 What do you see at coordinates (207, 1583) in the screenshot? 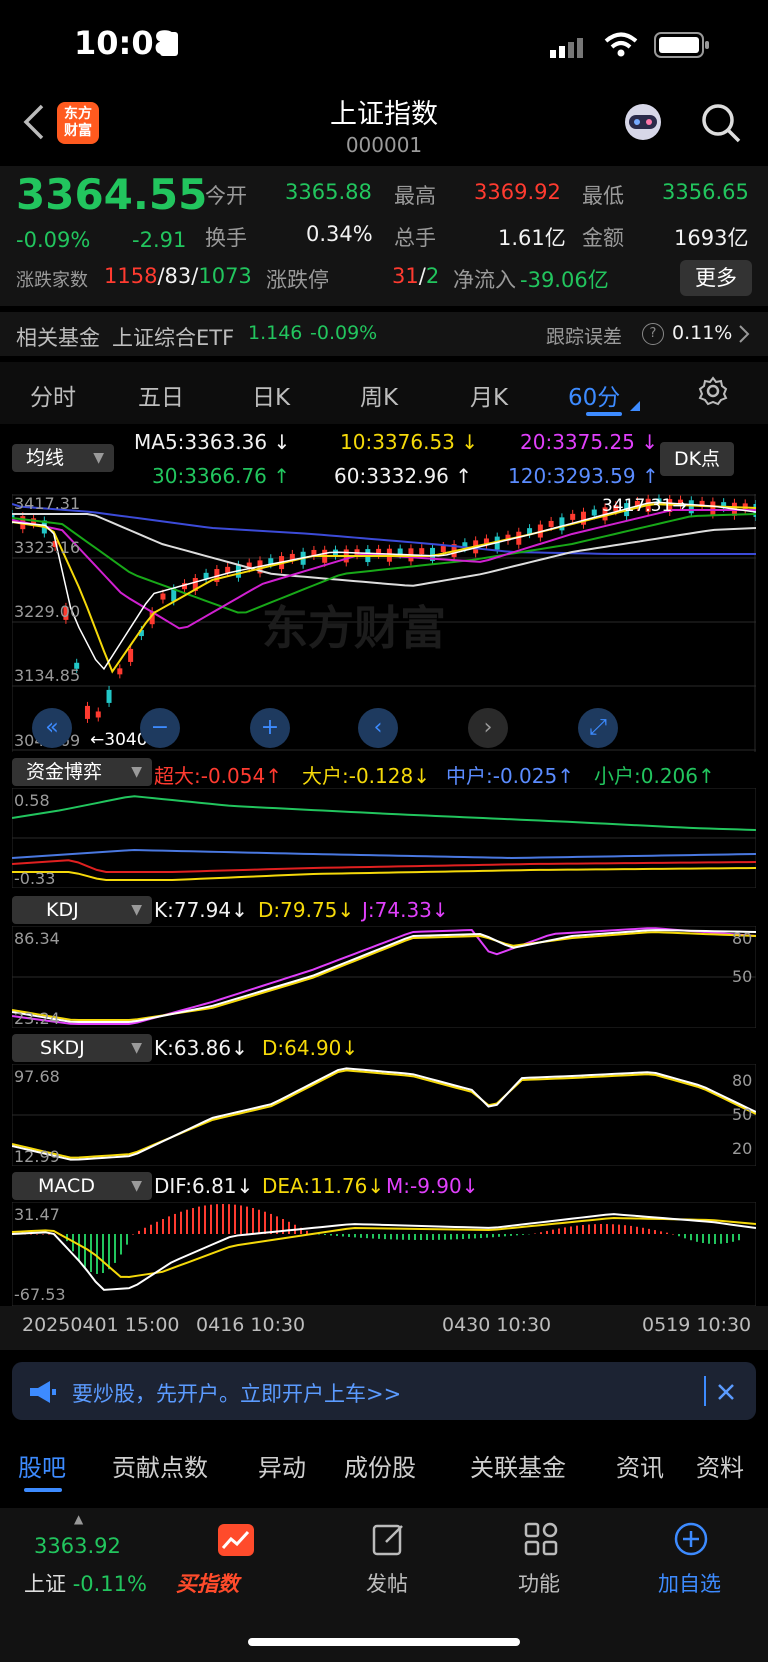
I see `buy-index-label: 买指数` at bounding box center [207, 1583].